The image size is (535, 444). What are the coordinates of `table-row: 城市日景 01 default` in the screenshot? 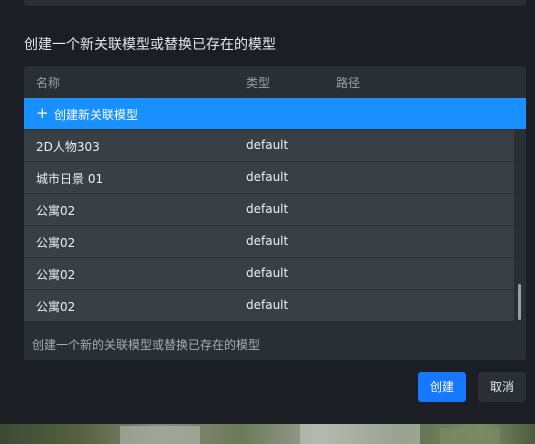 It's located at (269, 177).